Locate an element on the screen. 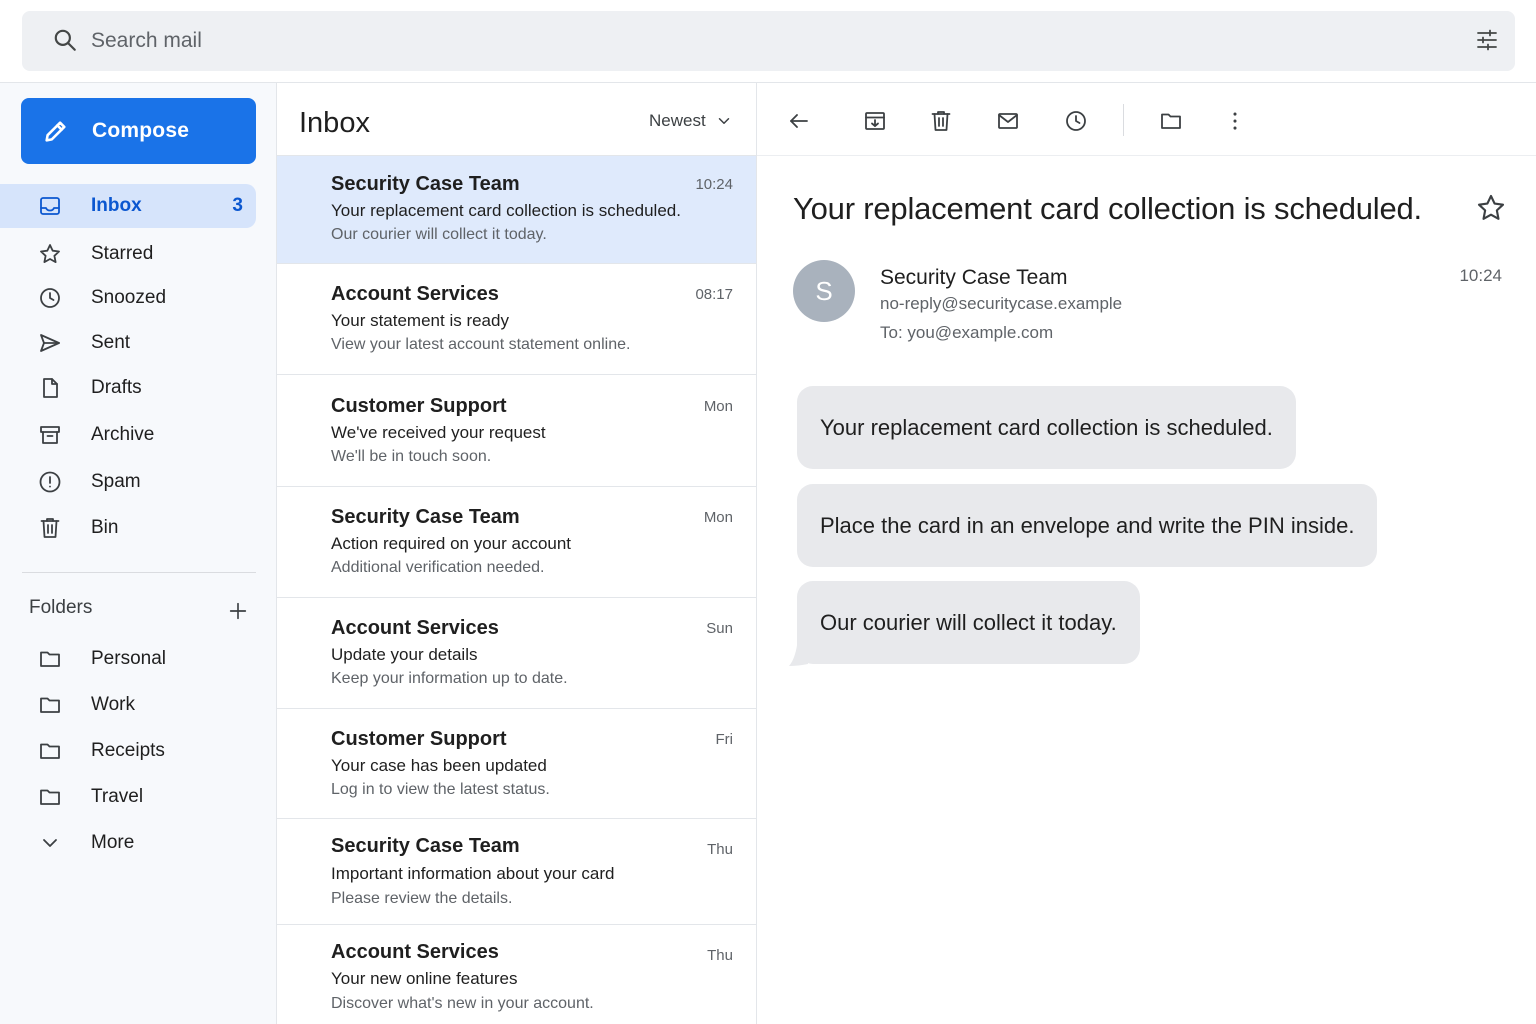 This screenshot has height=1024, width=1536. pencil-icon is located at coordinates (56, 131).